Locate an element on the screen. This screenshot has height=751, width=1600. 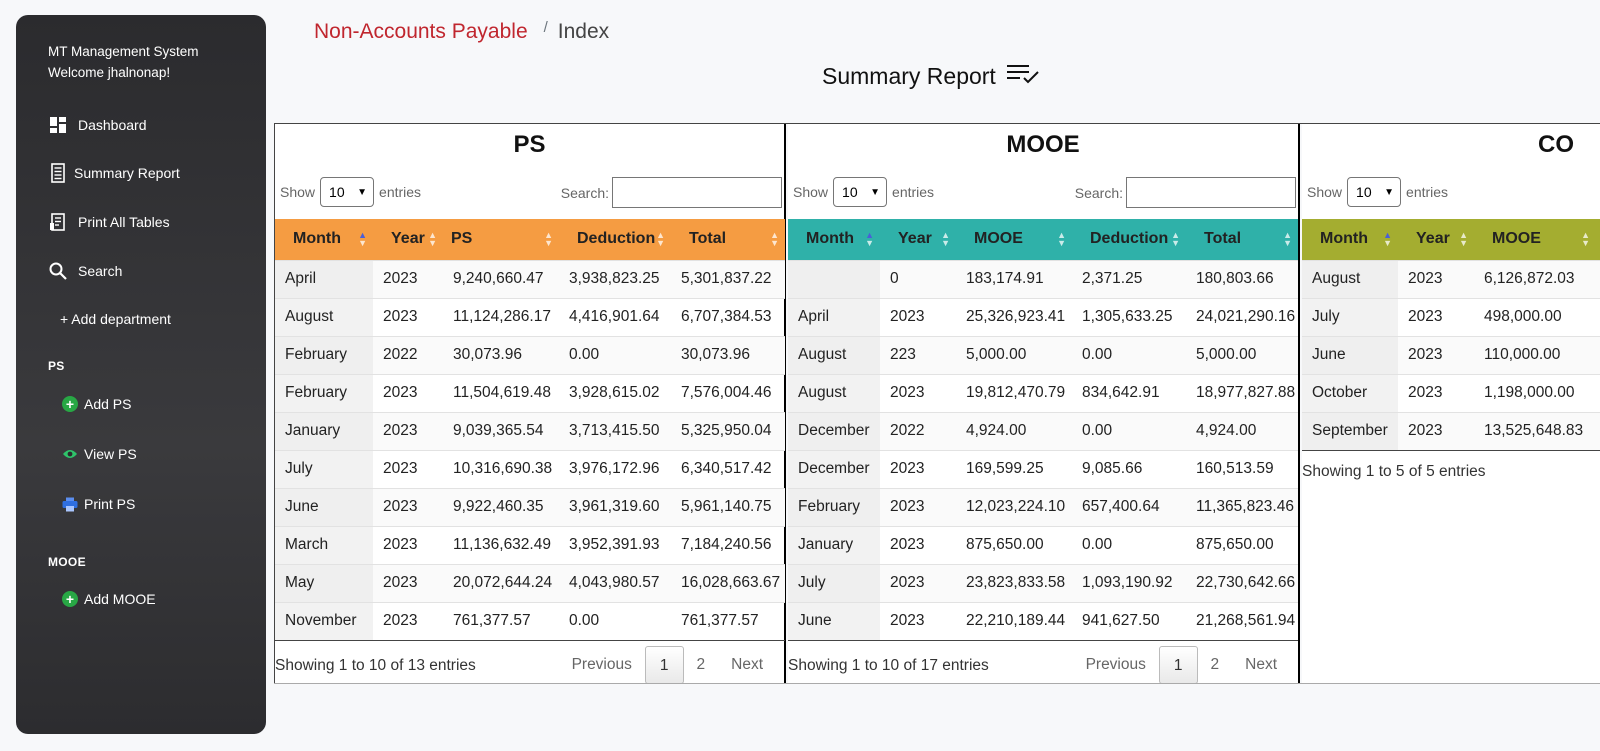
breadcrumb-current: Index is located at coordinates (583, 31).